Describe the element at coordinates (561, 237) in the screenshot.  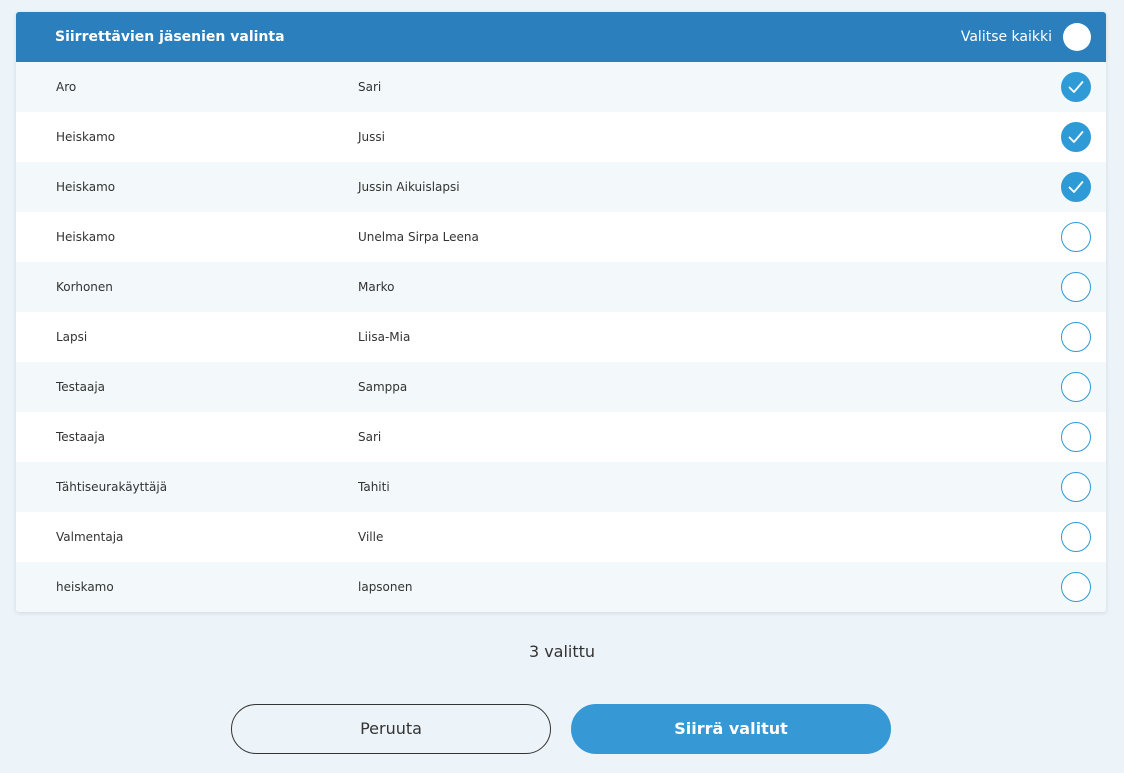
I see `member-row: Heiskamo Unelma Sirpa Leena` at that location.